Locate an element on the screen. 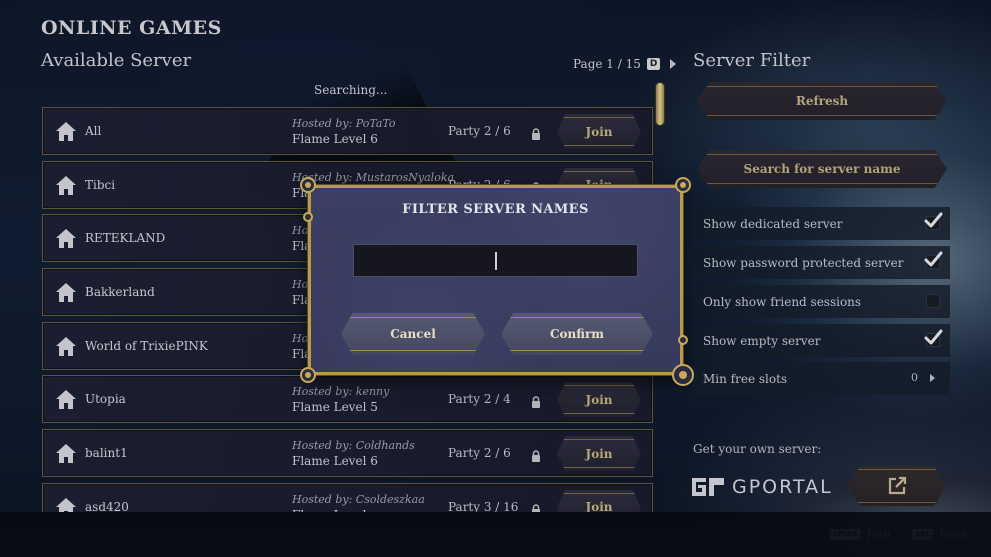  gportal-logo: GPORTAL is located at coordinates (762, 487).